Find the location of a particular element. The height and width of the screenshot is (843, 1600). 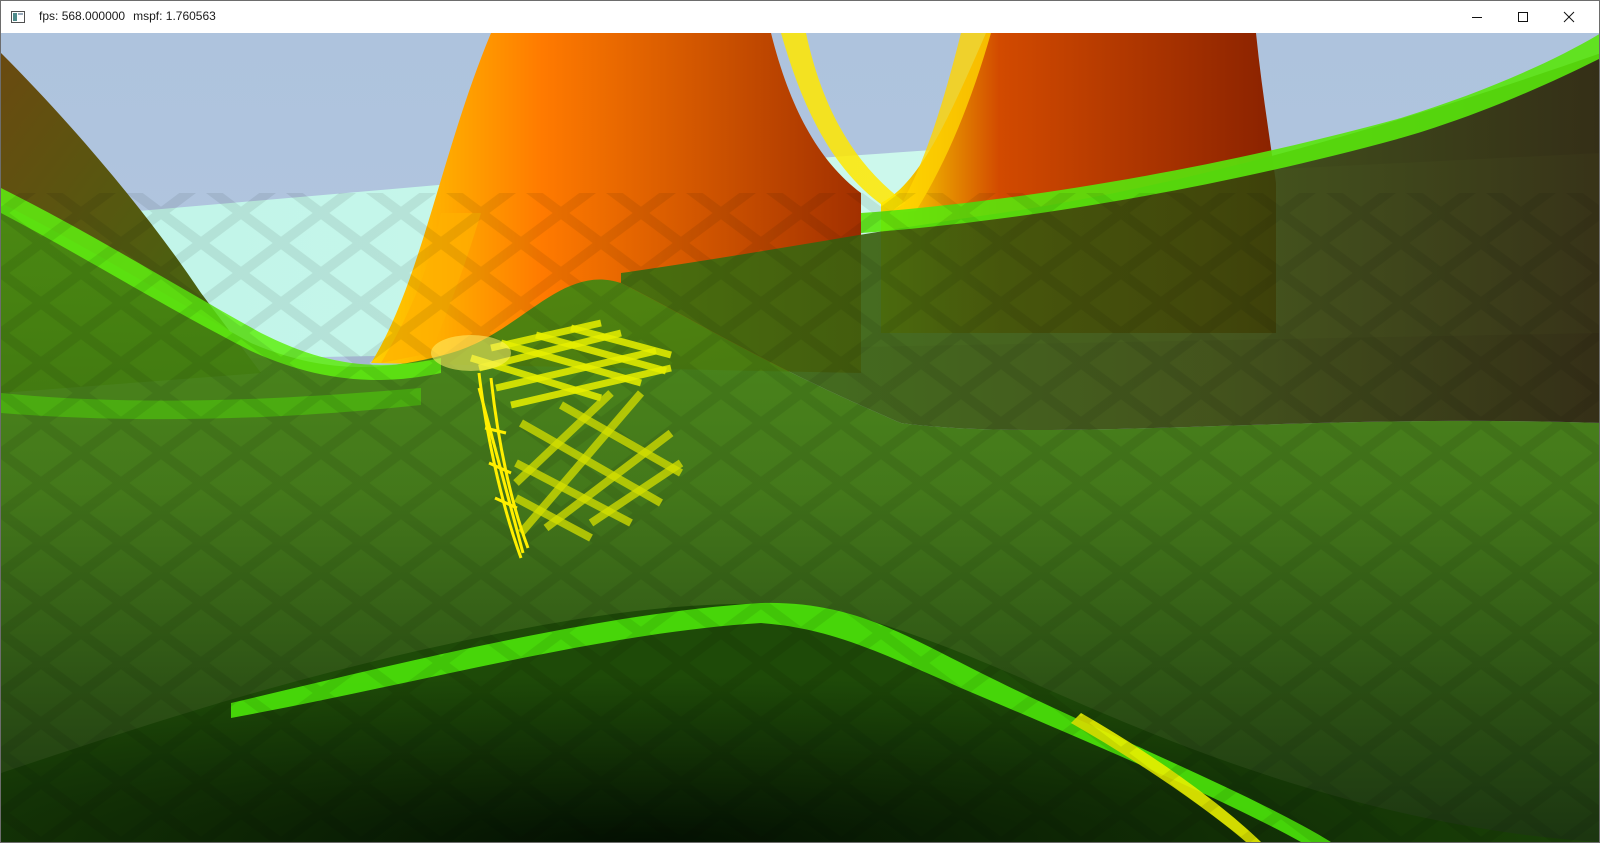

close-icon is located at coordinates (1569, 17).